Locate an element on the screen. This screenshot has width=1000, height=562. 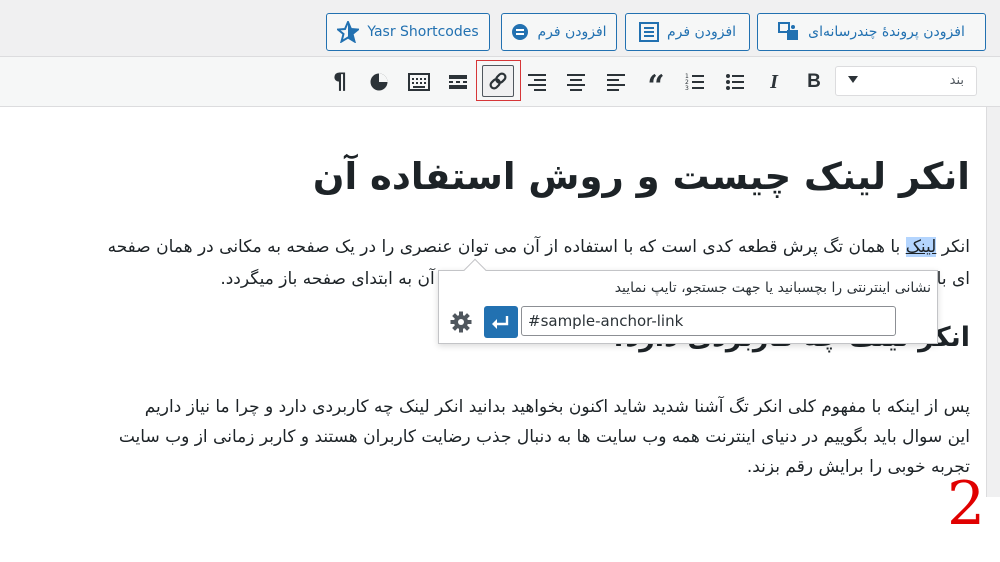
url-input is located at coordinates (708, 321).